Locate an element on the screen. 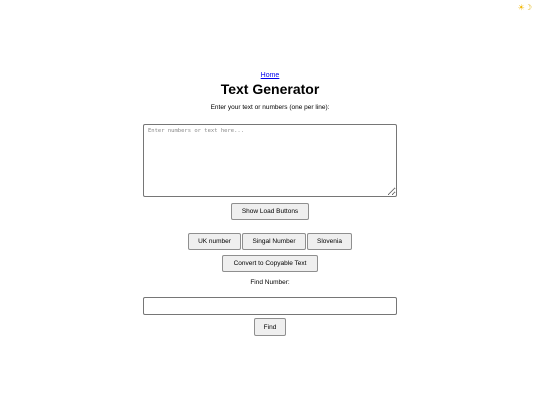 The image size is (540, 405). text-input is located at coordinates (270, 160).